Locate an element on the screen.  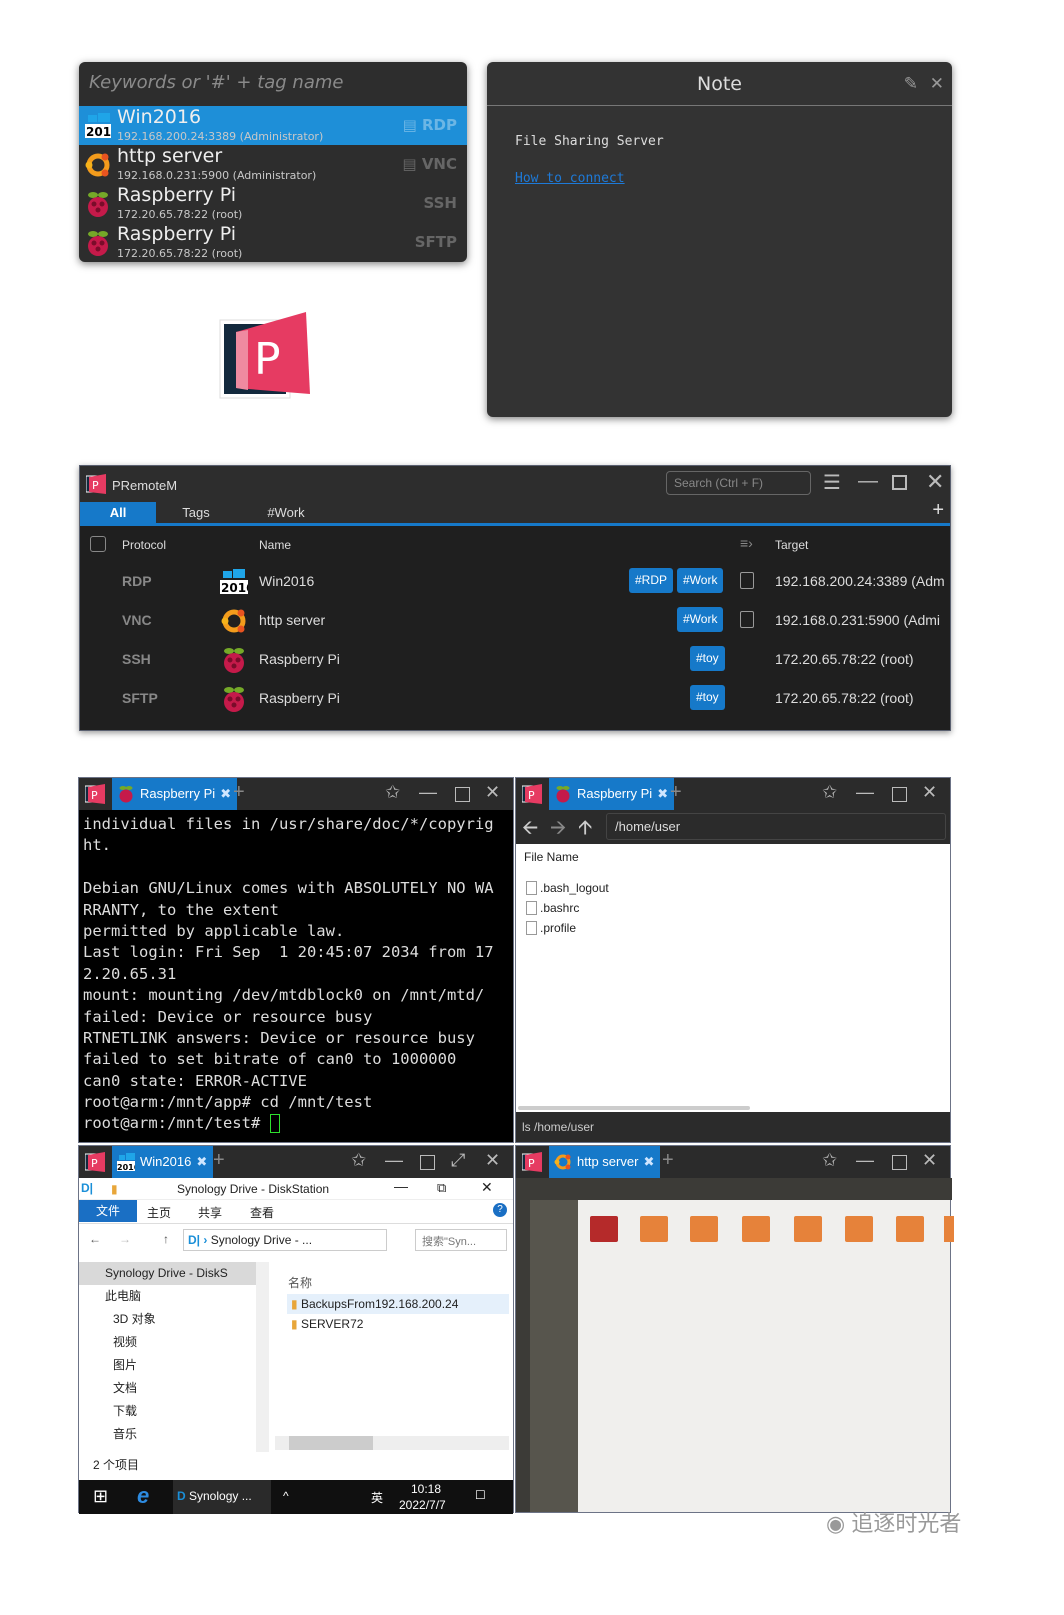
remote-desktop is located at coordinates (735, 1345).